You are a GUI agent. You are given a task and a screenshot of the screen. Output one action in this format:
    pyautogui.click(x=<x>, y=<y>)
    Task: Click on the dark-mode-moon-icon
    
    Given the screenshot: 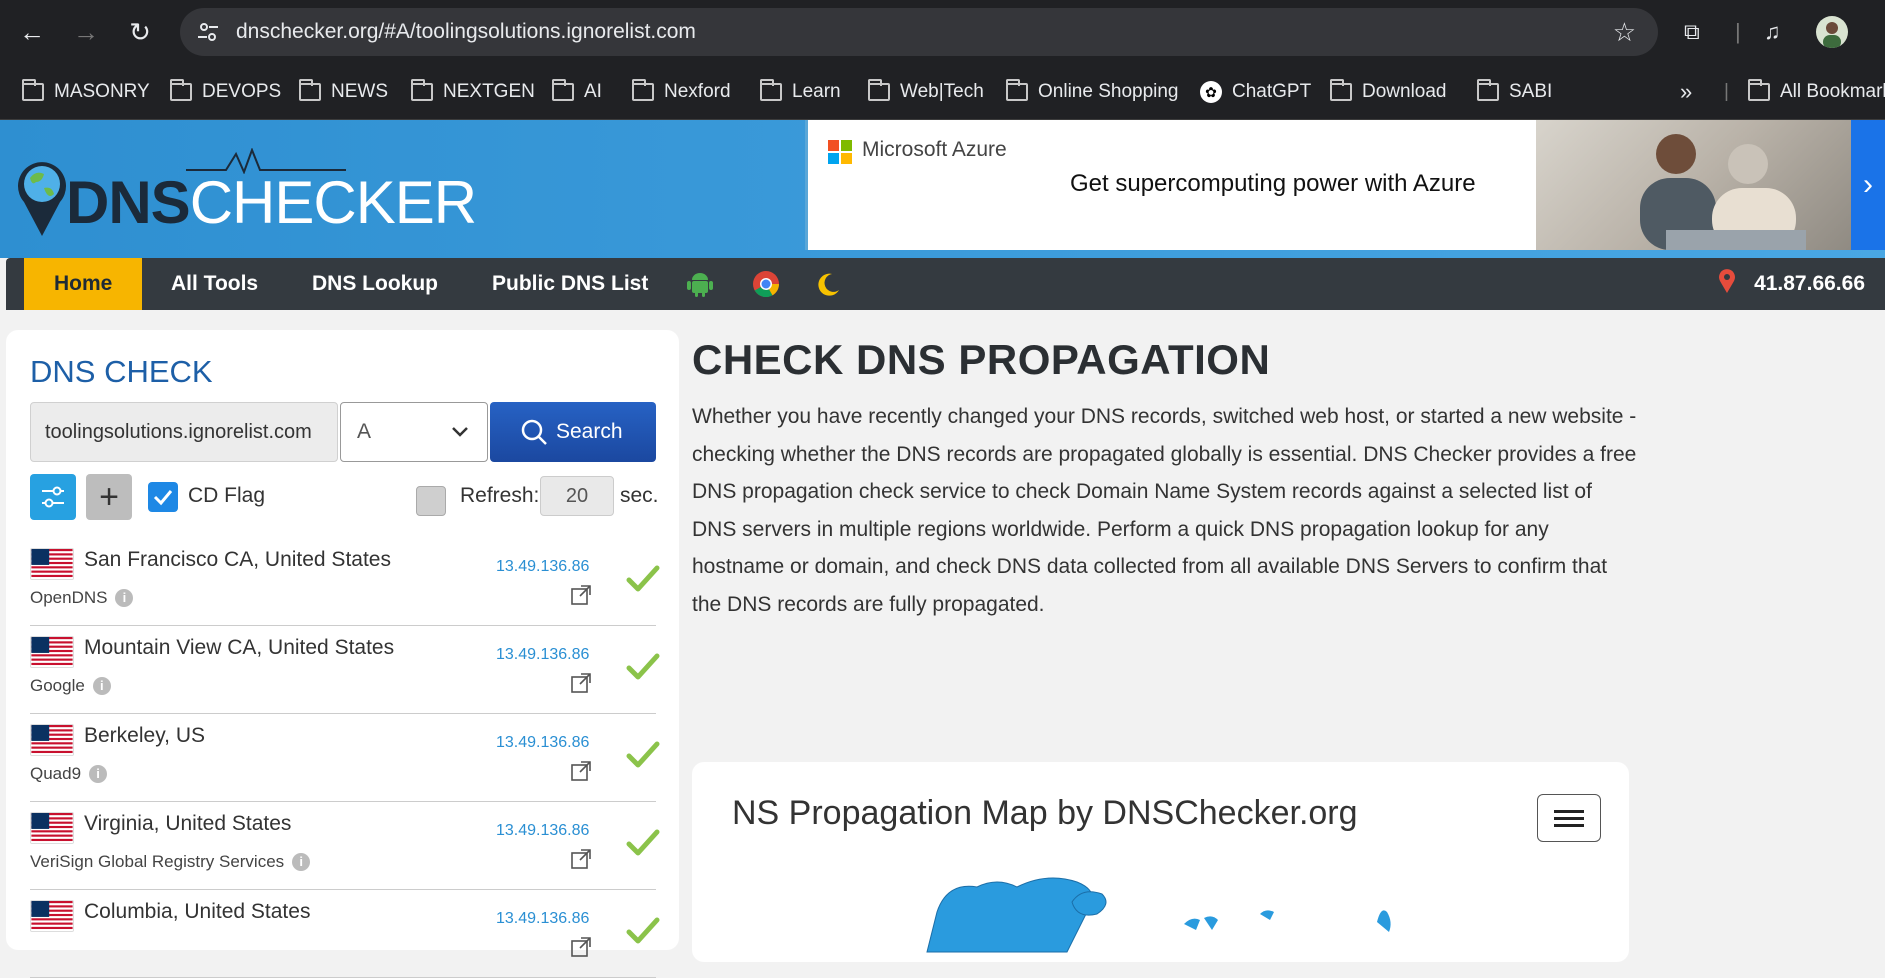 What is the action you would take?
    pyautogui.click(x=828, y=284)
    